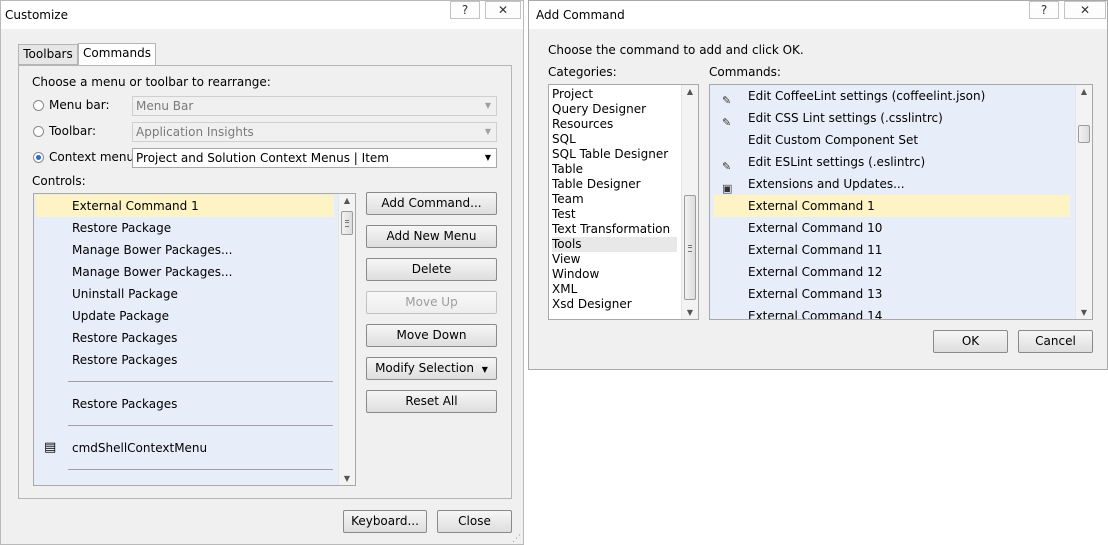 Image resolution: width=1108 pixels, height=545 pixels. I want to click on category-item: View, so click(614, 259).